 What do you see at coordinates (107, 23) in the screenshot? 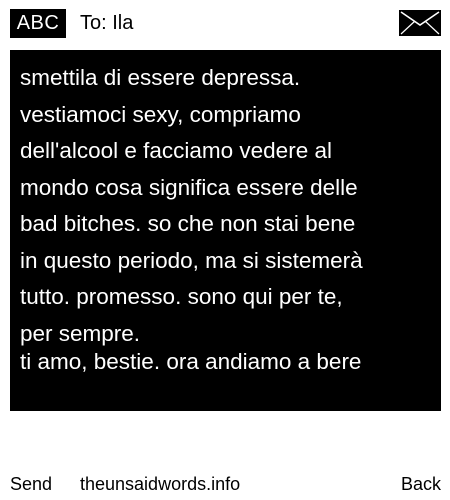
I see `recipient-label: To: Ila` at bounding box center [107, 23].